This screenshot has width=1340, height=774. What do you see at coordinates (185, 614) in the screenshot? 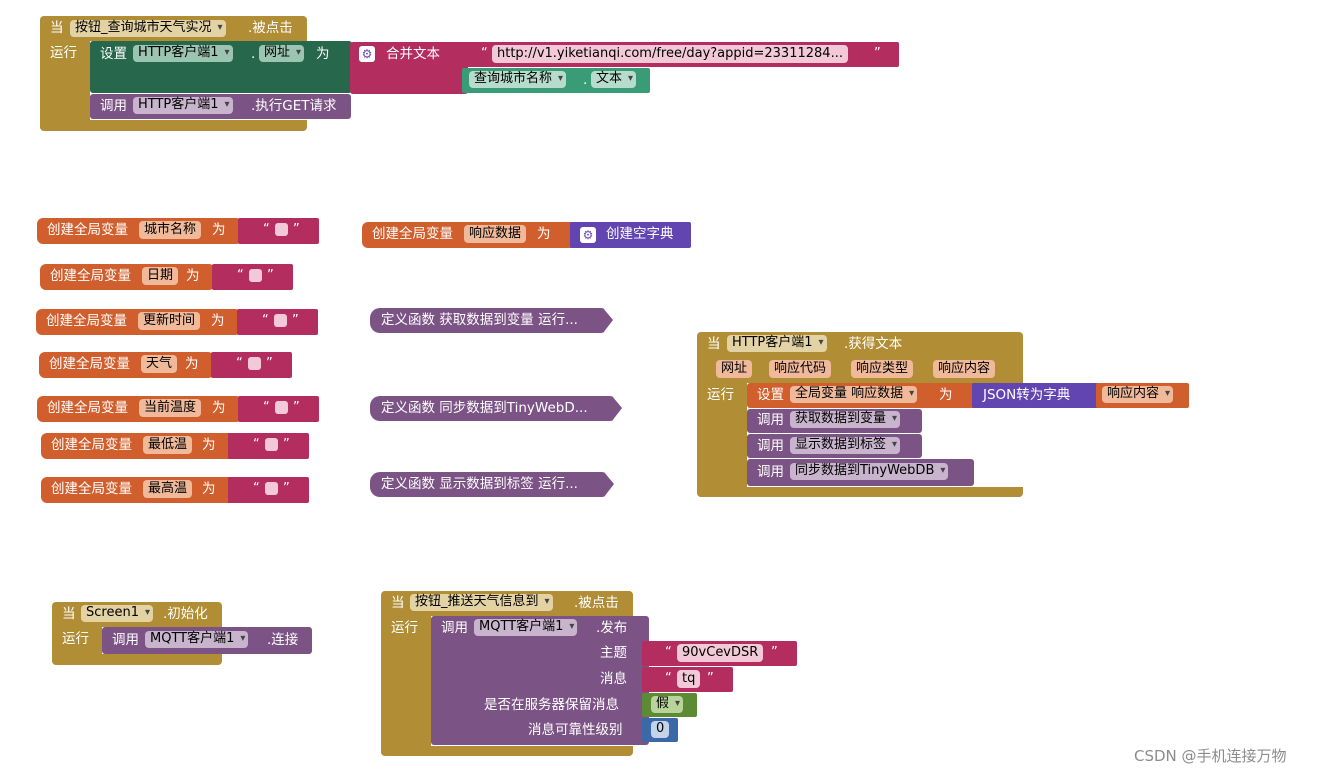
I see `init-label: .初始化` at bounding box center [185, 614].